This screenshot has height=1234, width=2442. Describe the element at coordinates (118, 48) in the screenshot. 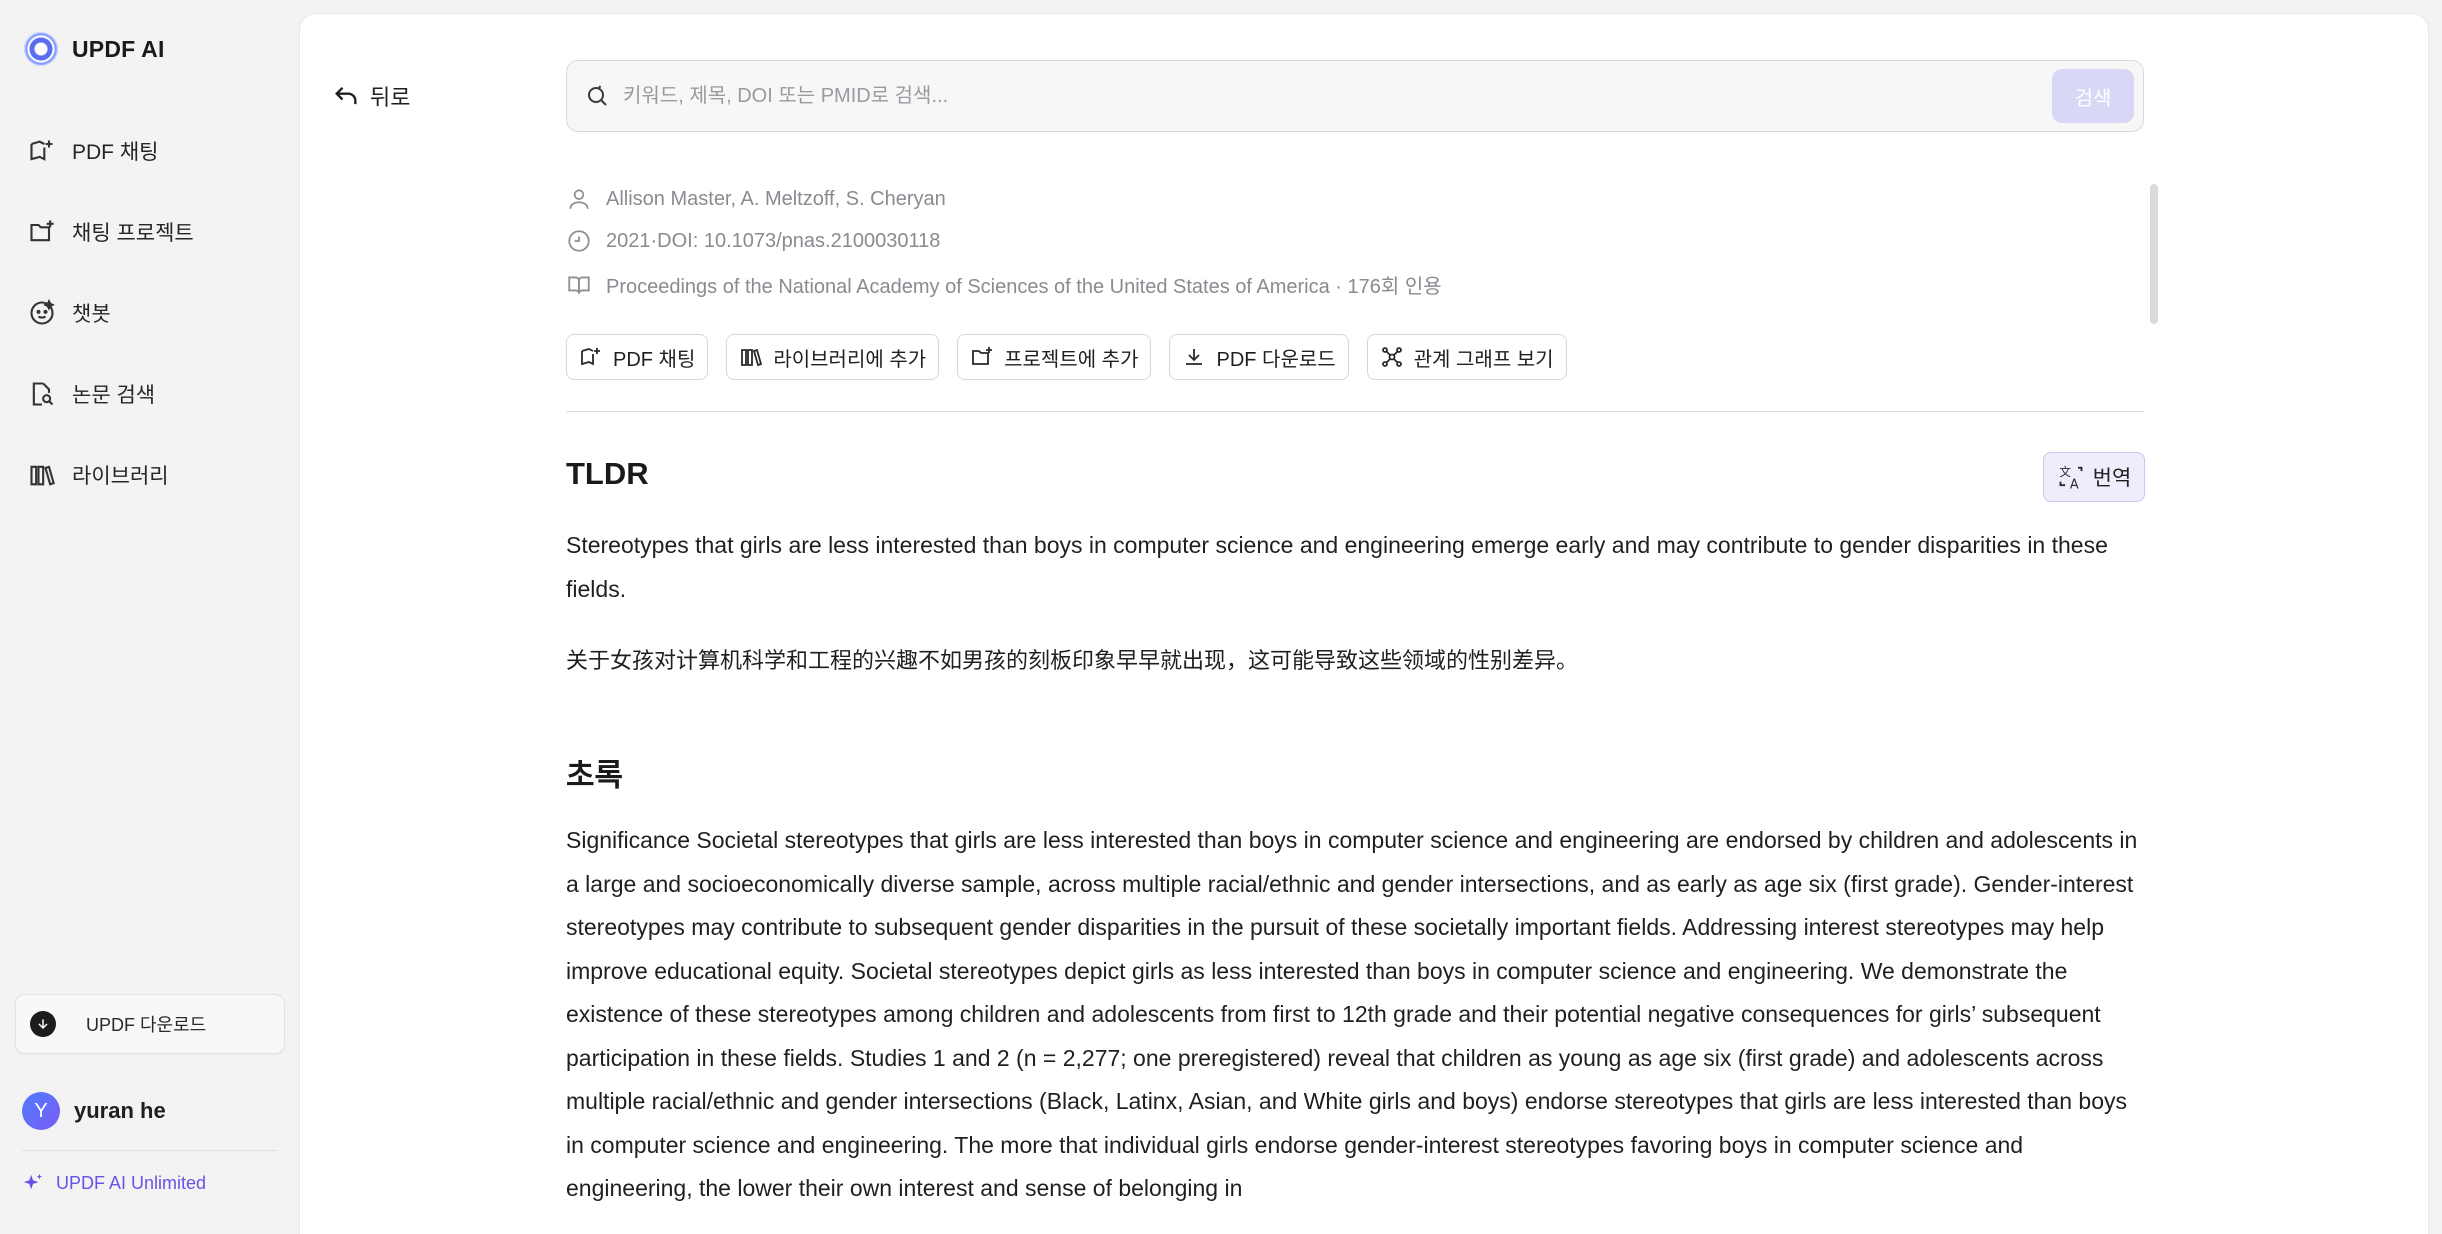

I see `brand-name: UPDF AI` at that location.